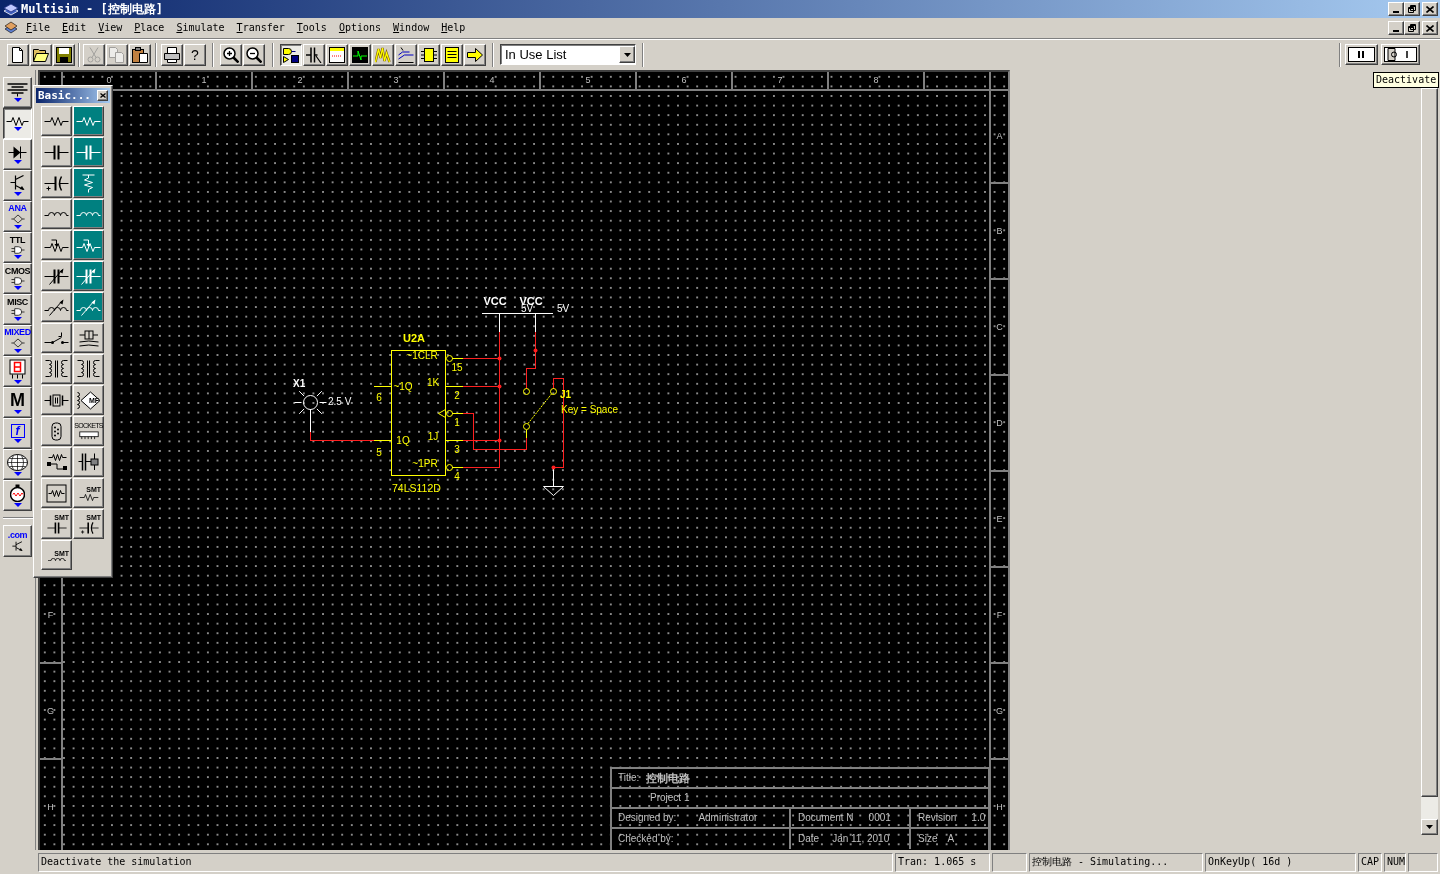  What do you see at coordinates (17, 216) in the screenshot?
I see `component-bin-button: ANA` at bounding box center [17, 216].